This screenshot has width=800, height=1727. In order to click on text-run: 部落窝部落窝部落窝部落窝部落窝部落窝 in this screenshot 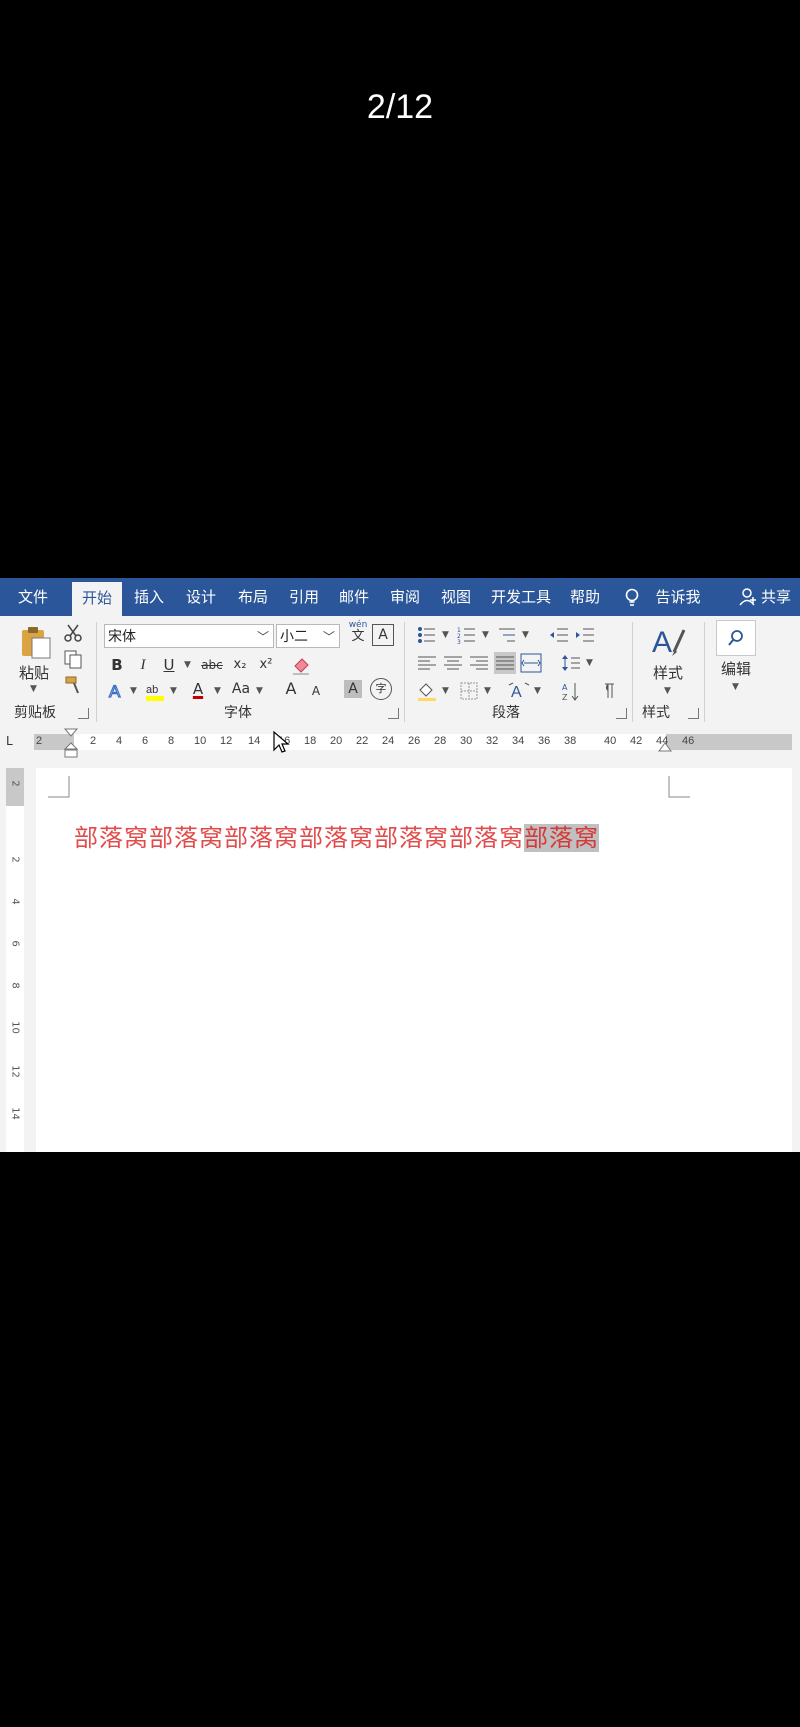, I will do `click(299, 838)`.